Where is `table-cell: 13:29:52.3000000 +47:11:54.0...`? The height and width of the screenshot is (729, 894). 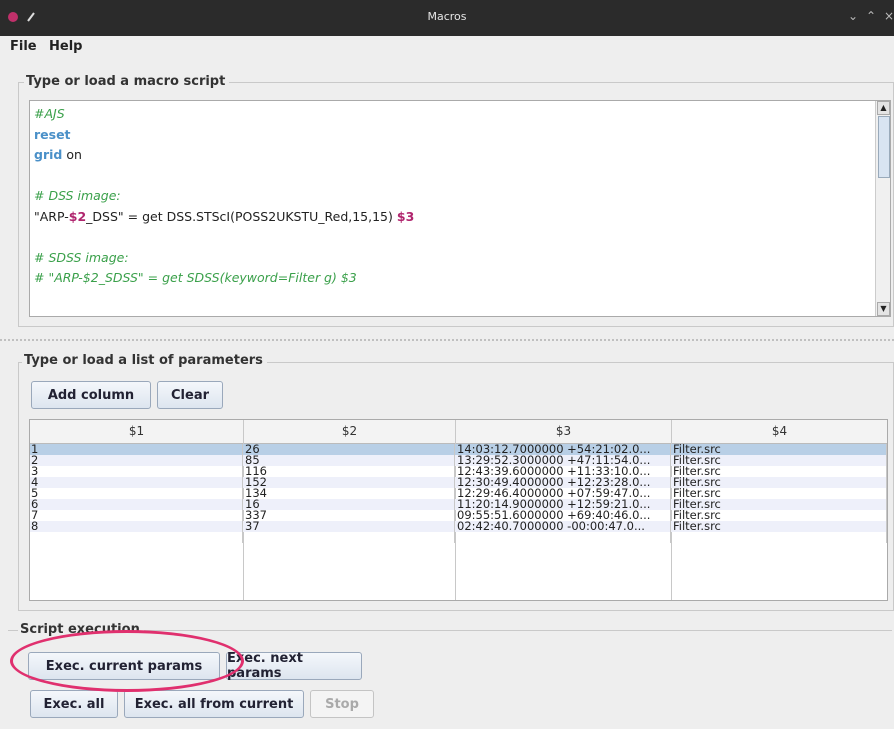 table-cell: 13:29:52.3000000 +47:11:54.0... is located at coordinates (563, 460).